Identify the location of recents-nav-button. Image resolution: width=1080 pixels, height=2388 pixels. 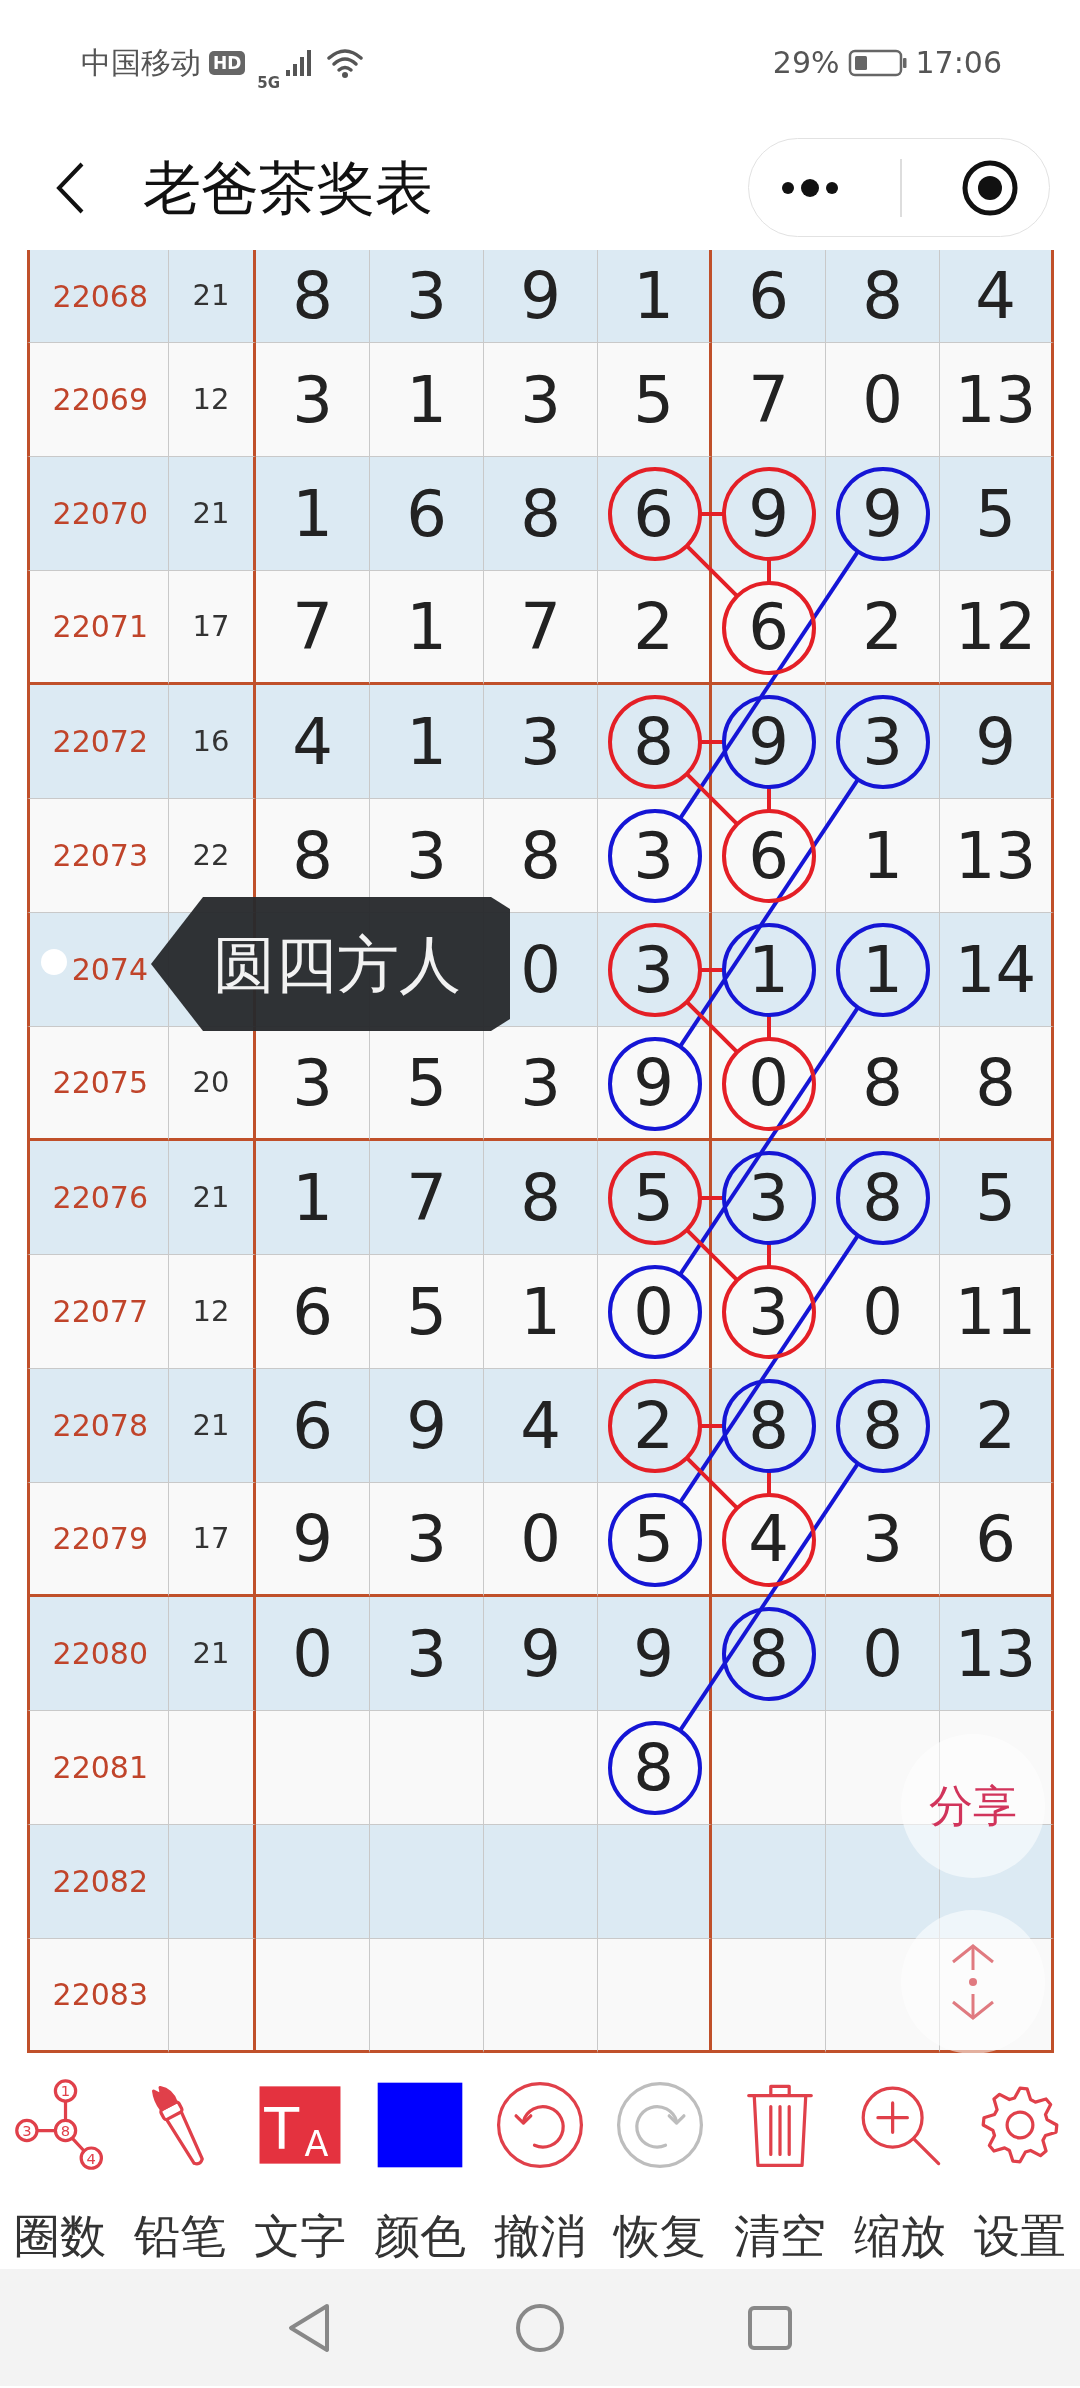
(770, 2327).